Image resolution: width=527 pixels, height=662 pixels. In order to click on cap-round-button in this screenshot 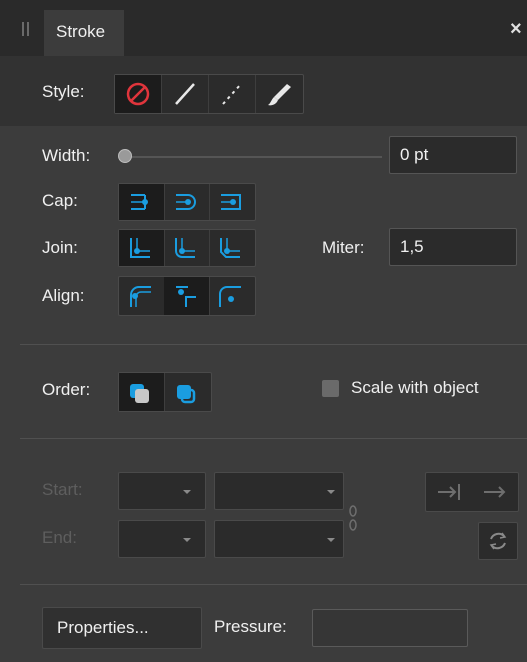, I will do `click(187, 202)`.